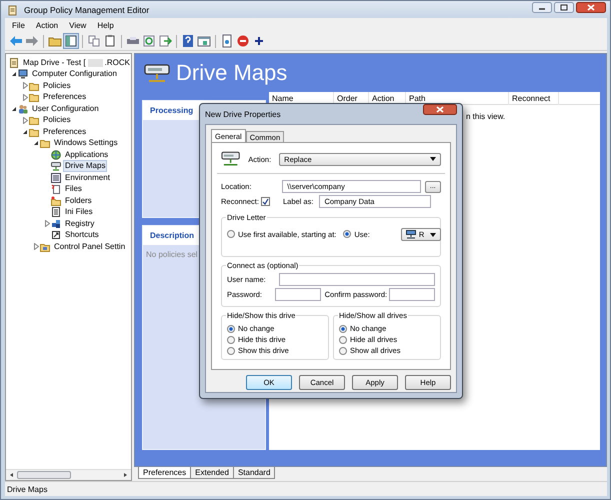 The height and width of the screenshot is (500, 611). I want to click on scrollbar-thumb, so click(44, 475).